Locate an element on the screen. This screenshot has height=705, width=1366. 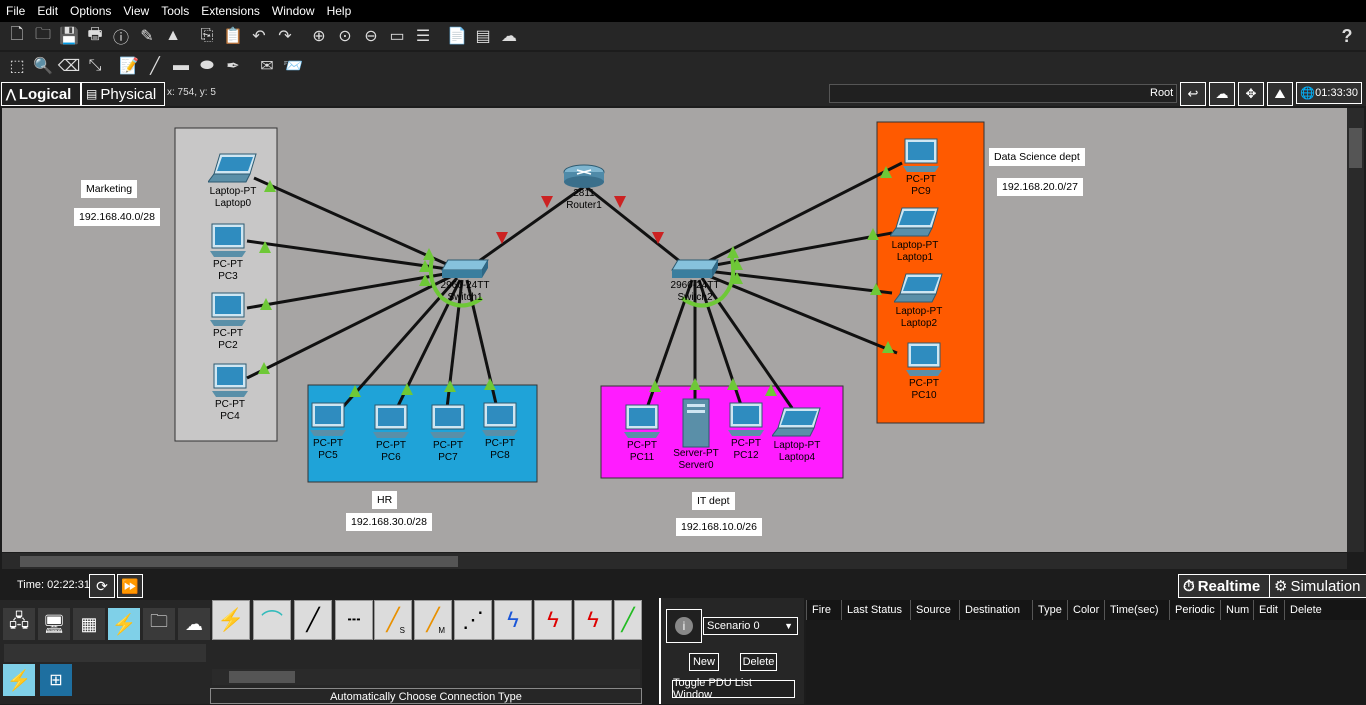
drawing-palette-icon: ▭ is located at coordinates (397, 36).